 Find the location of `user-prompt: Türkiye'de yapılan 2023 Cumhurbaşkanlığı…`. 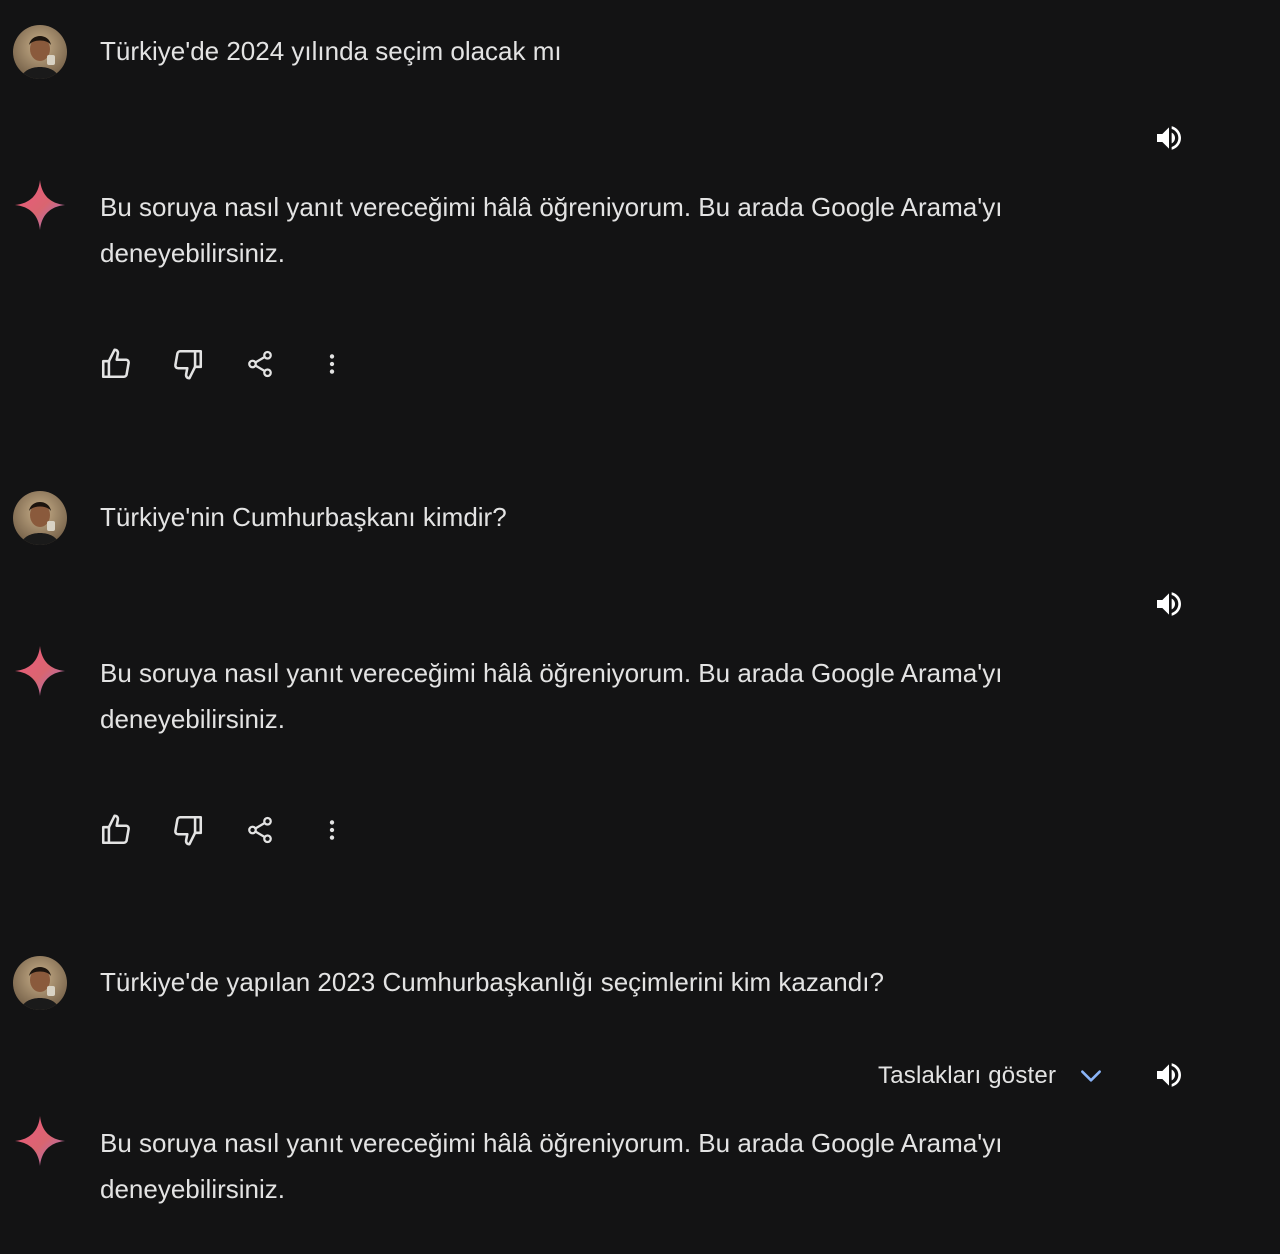

user-prompt: Türkiye'de yapılan 2023 Cumhurbaşkanlığı… is located at coordinates (492, 982).